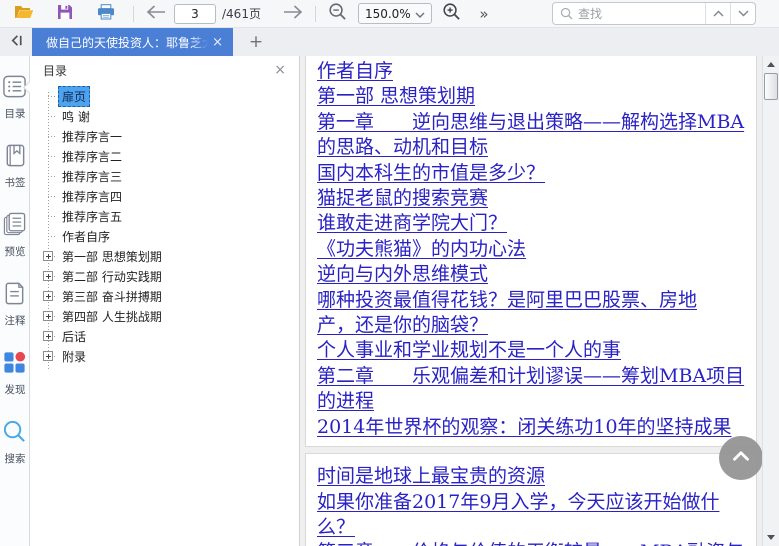 The image size is (779, 546). I want to click on doc-toc-link: 猫捉老鼠的搜索竞赛, so click(532, 198).